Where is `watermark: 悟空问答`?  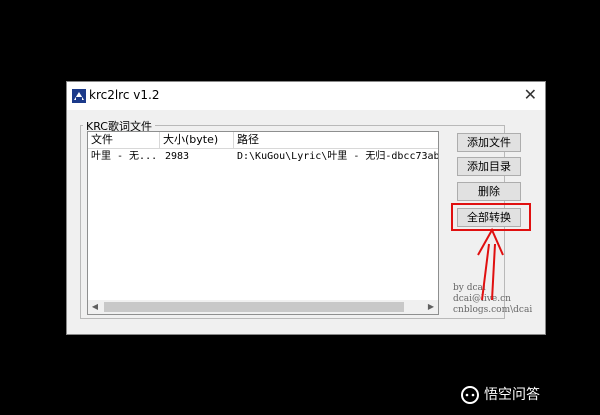
watermark: 悟空问答 is located at coordinates (500, 395).